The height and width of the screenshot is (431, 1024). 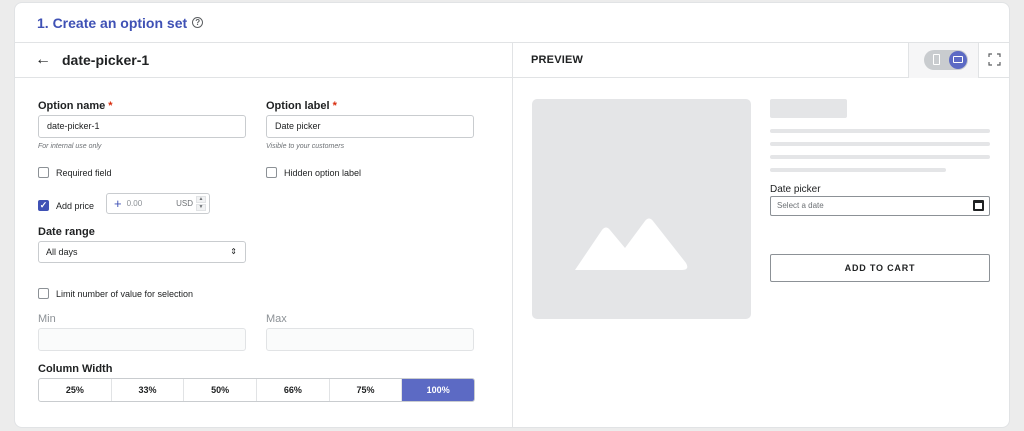 I want to click on min-input, so click(x=142, y=339).